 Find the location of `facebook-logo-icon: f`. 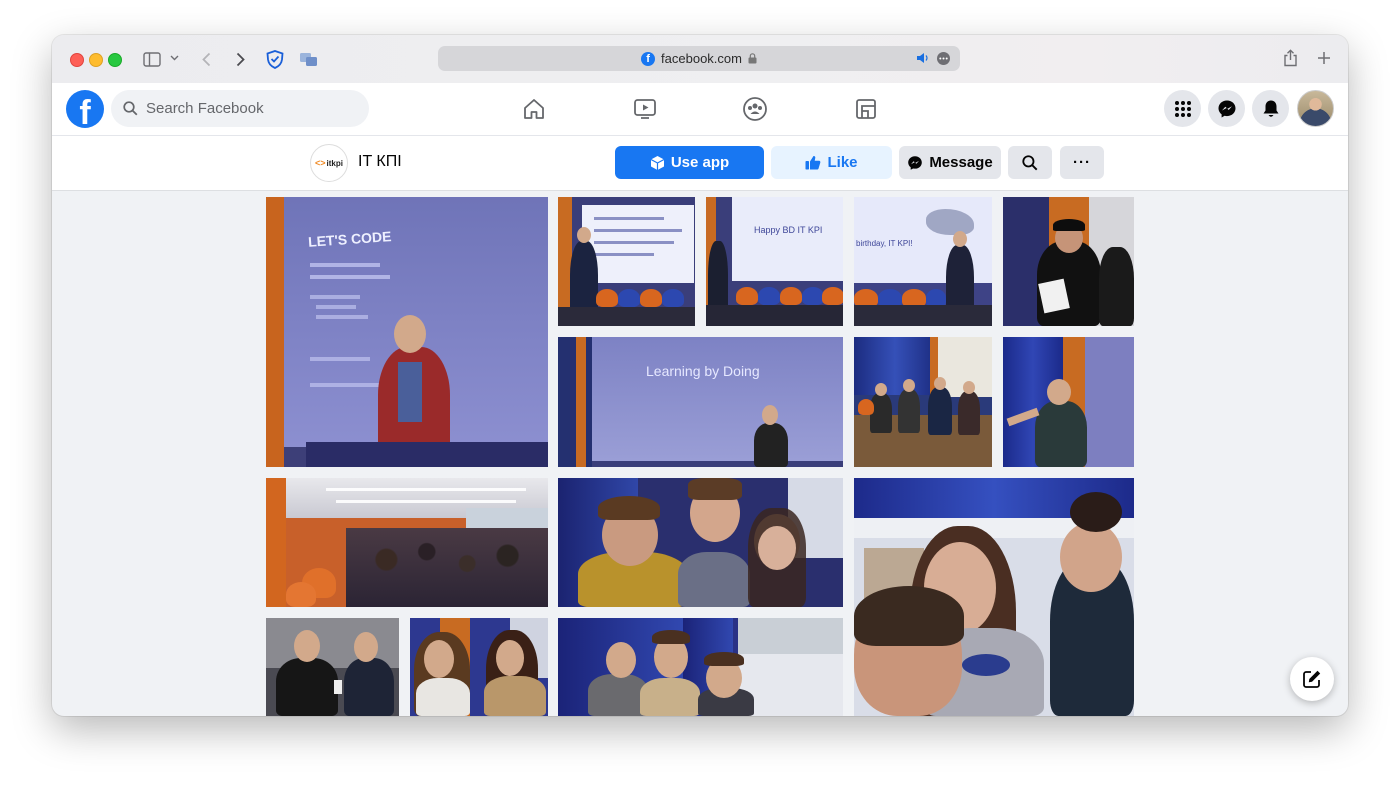

facebook-logo-icon: f is located at coordinates (85, 109).